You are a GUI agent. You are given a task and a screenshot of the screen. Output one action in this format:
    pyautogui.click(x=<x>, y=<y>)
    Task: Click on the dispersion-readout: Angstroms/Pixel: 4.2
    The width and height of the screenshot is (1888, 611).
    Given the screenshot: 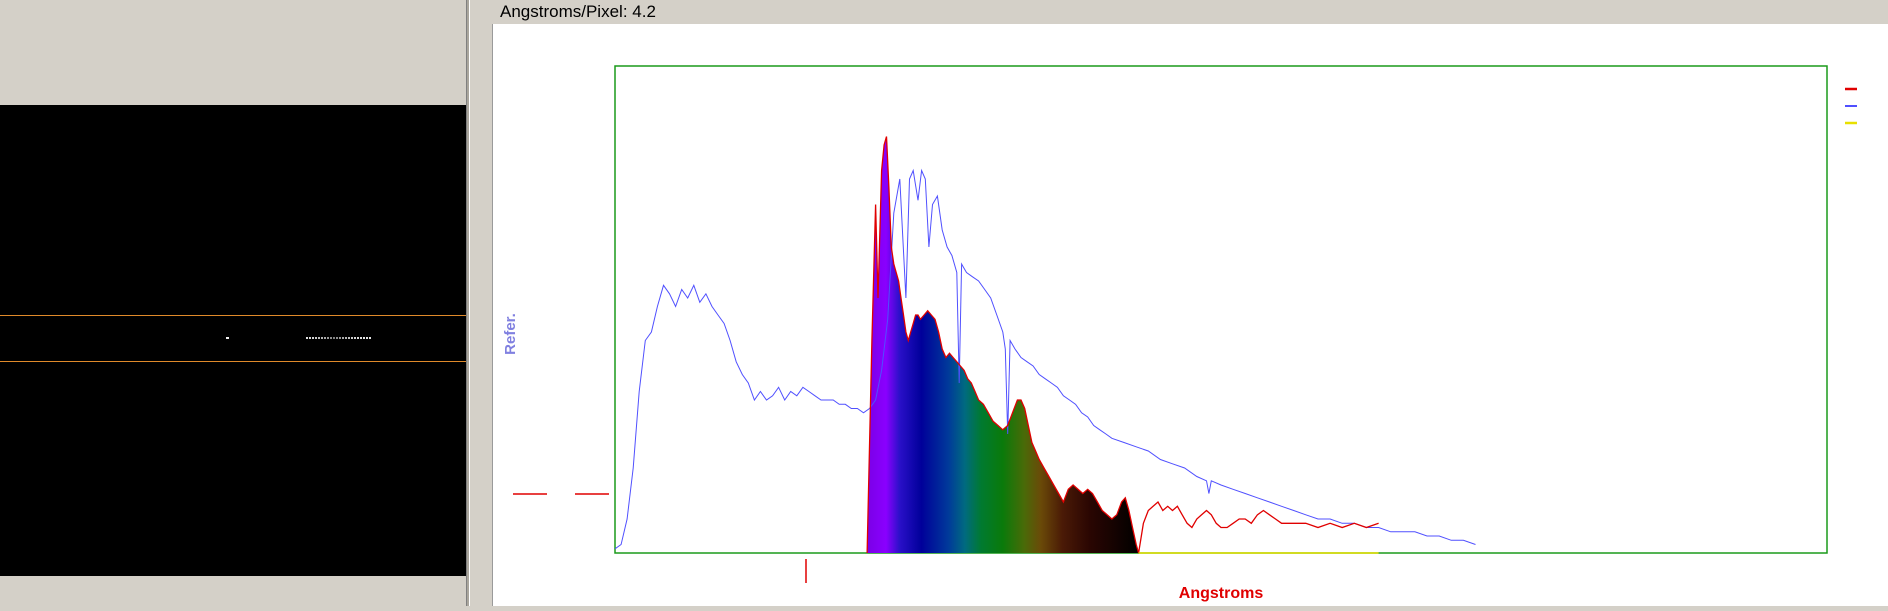 What is the action you would take?
    pyautogui.click(x=578, y=12)
    